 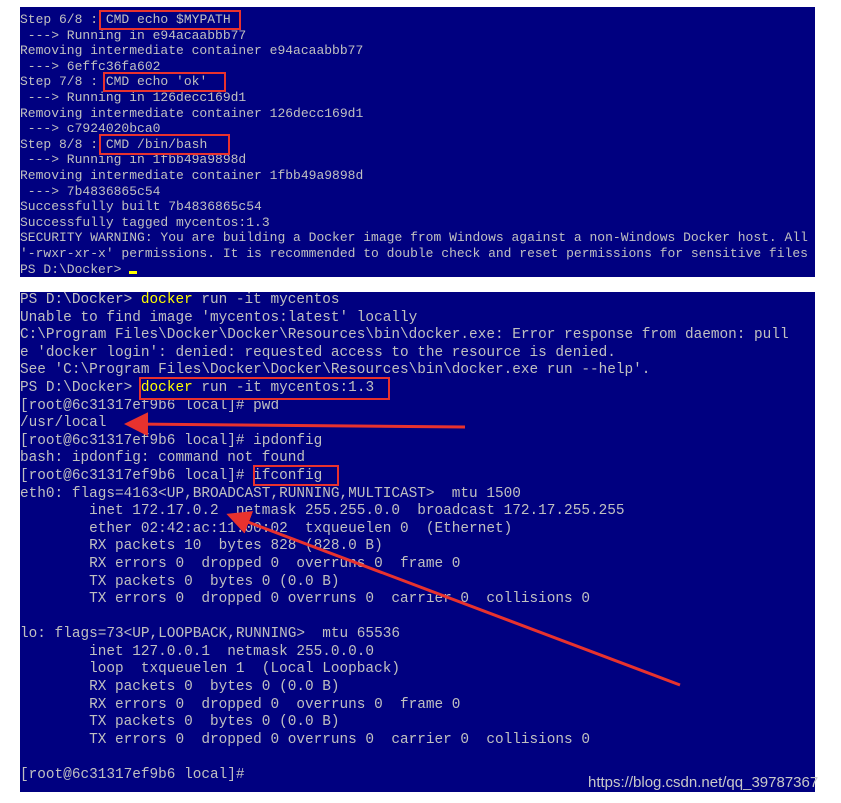 I want to click on highlight-box-ifconfig, so click(x=296, y=475).